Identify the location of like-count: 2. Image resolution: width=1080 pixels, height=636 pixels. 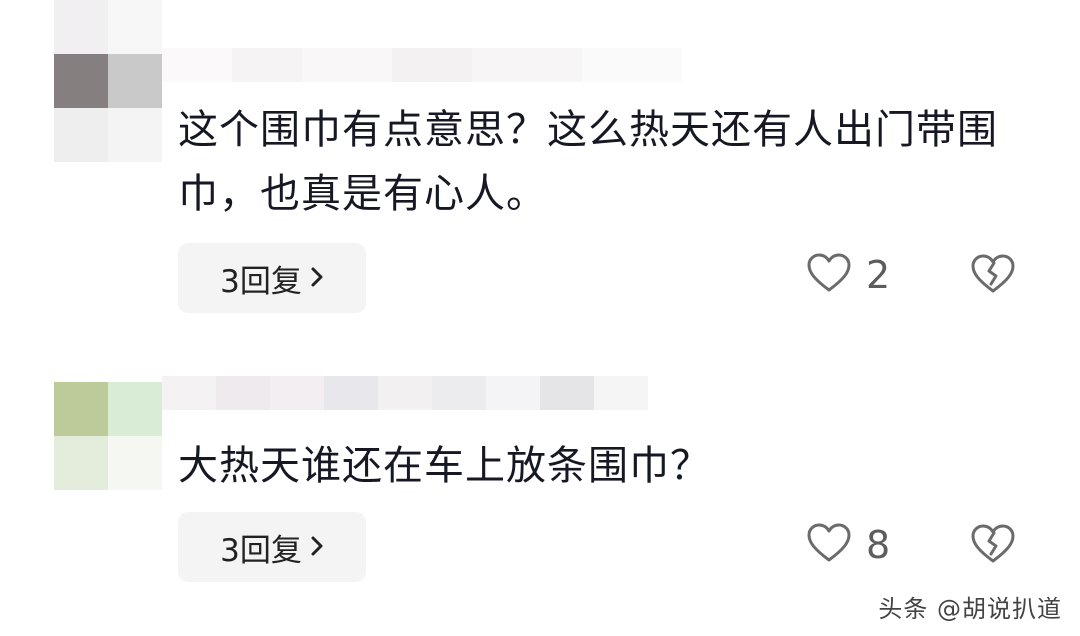
(878, 275).